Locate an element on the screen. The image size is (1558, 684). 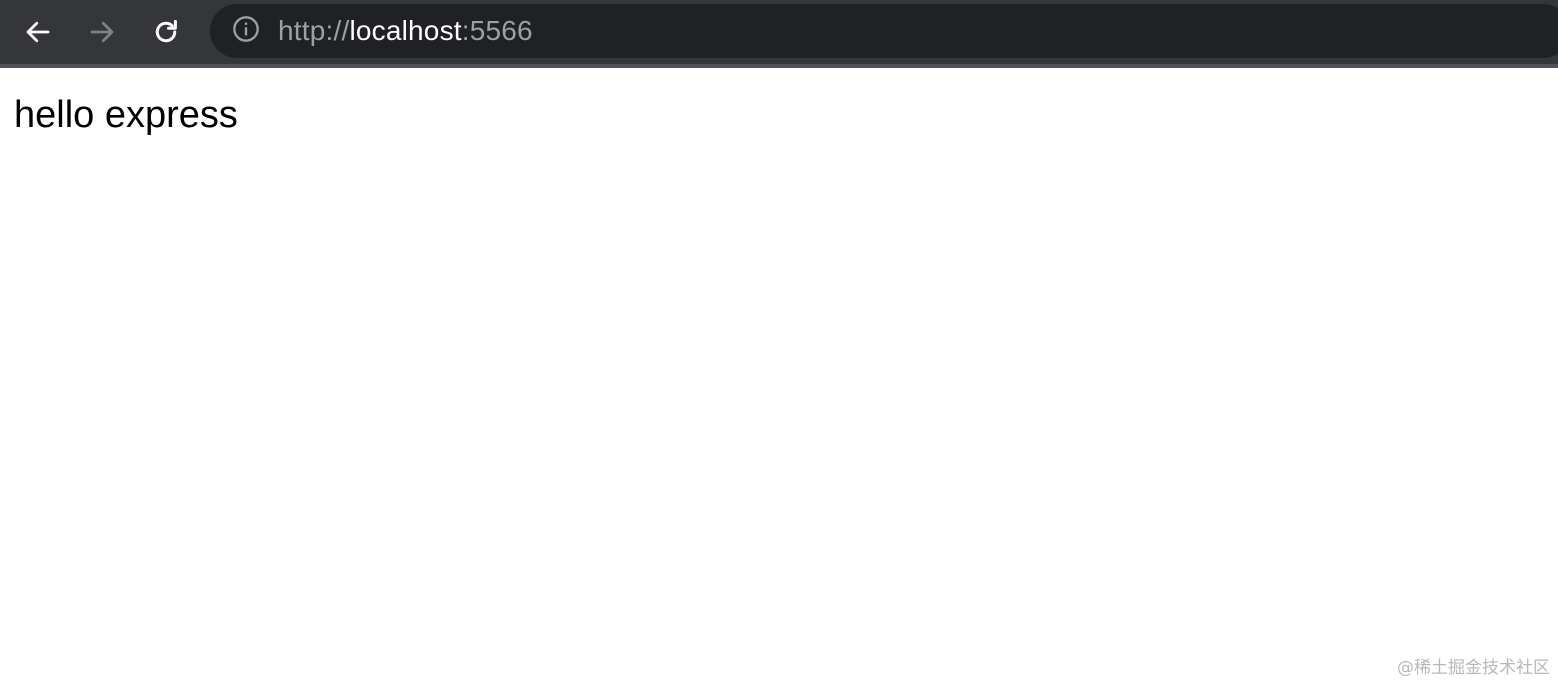
forward-arrow-icon is located at coordinates (102, 32).